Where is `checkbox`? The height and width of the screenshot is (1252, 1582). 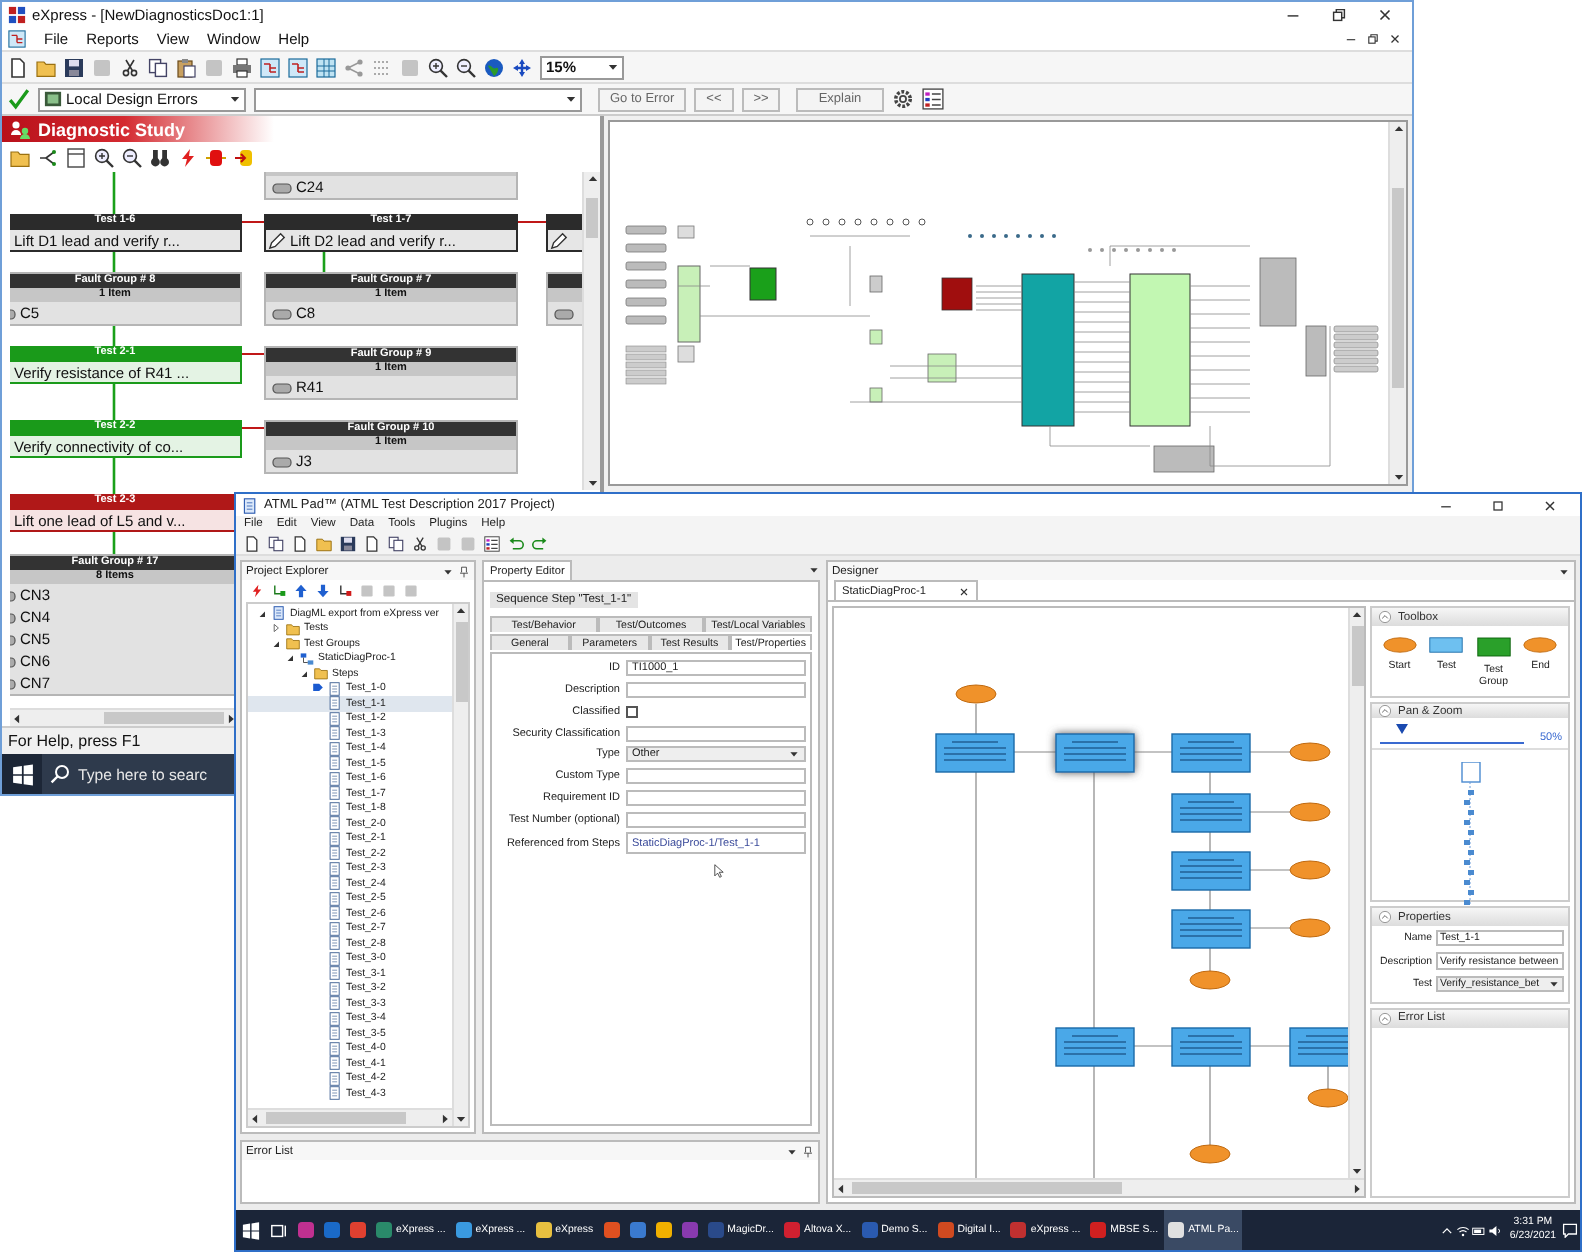
checkbox is located at coordinates (632, 711).